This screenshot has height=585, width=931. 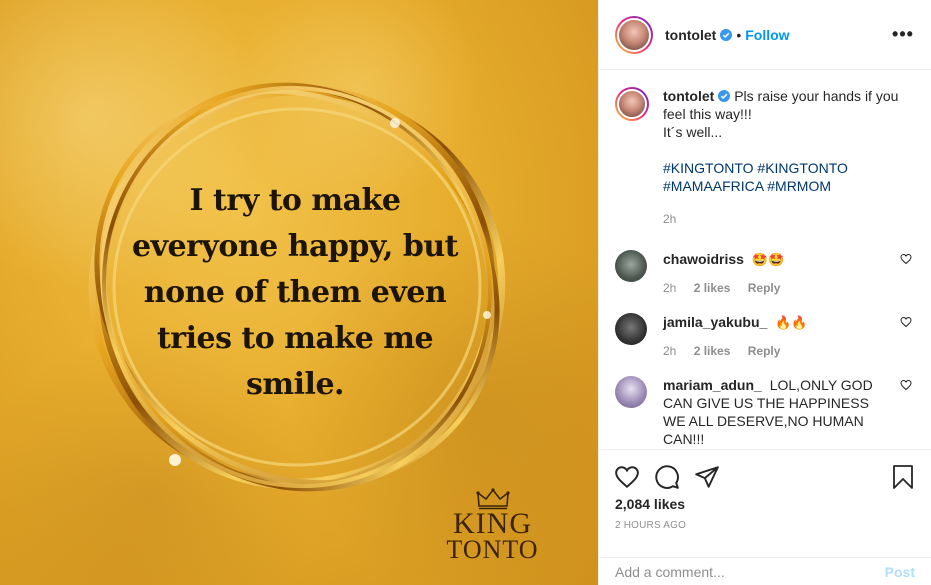 What do you see at coordinates (707, 477) in the screenshot?
I see `share-paper-plane-icon` at bounding box center [707, 477].